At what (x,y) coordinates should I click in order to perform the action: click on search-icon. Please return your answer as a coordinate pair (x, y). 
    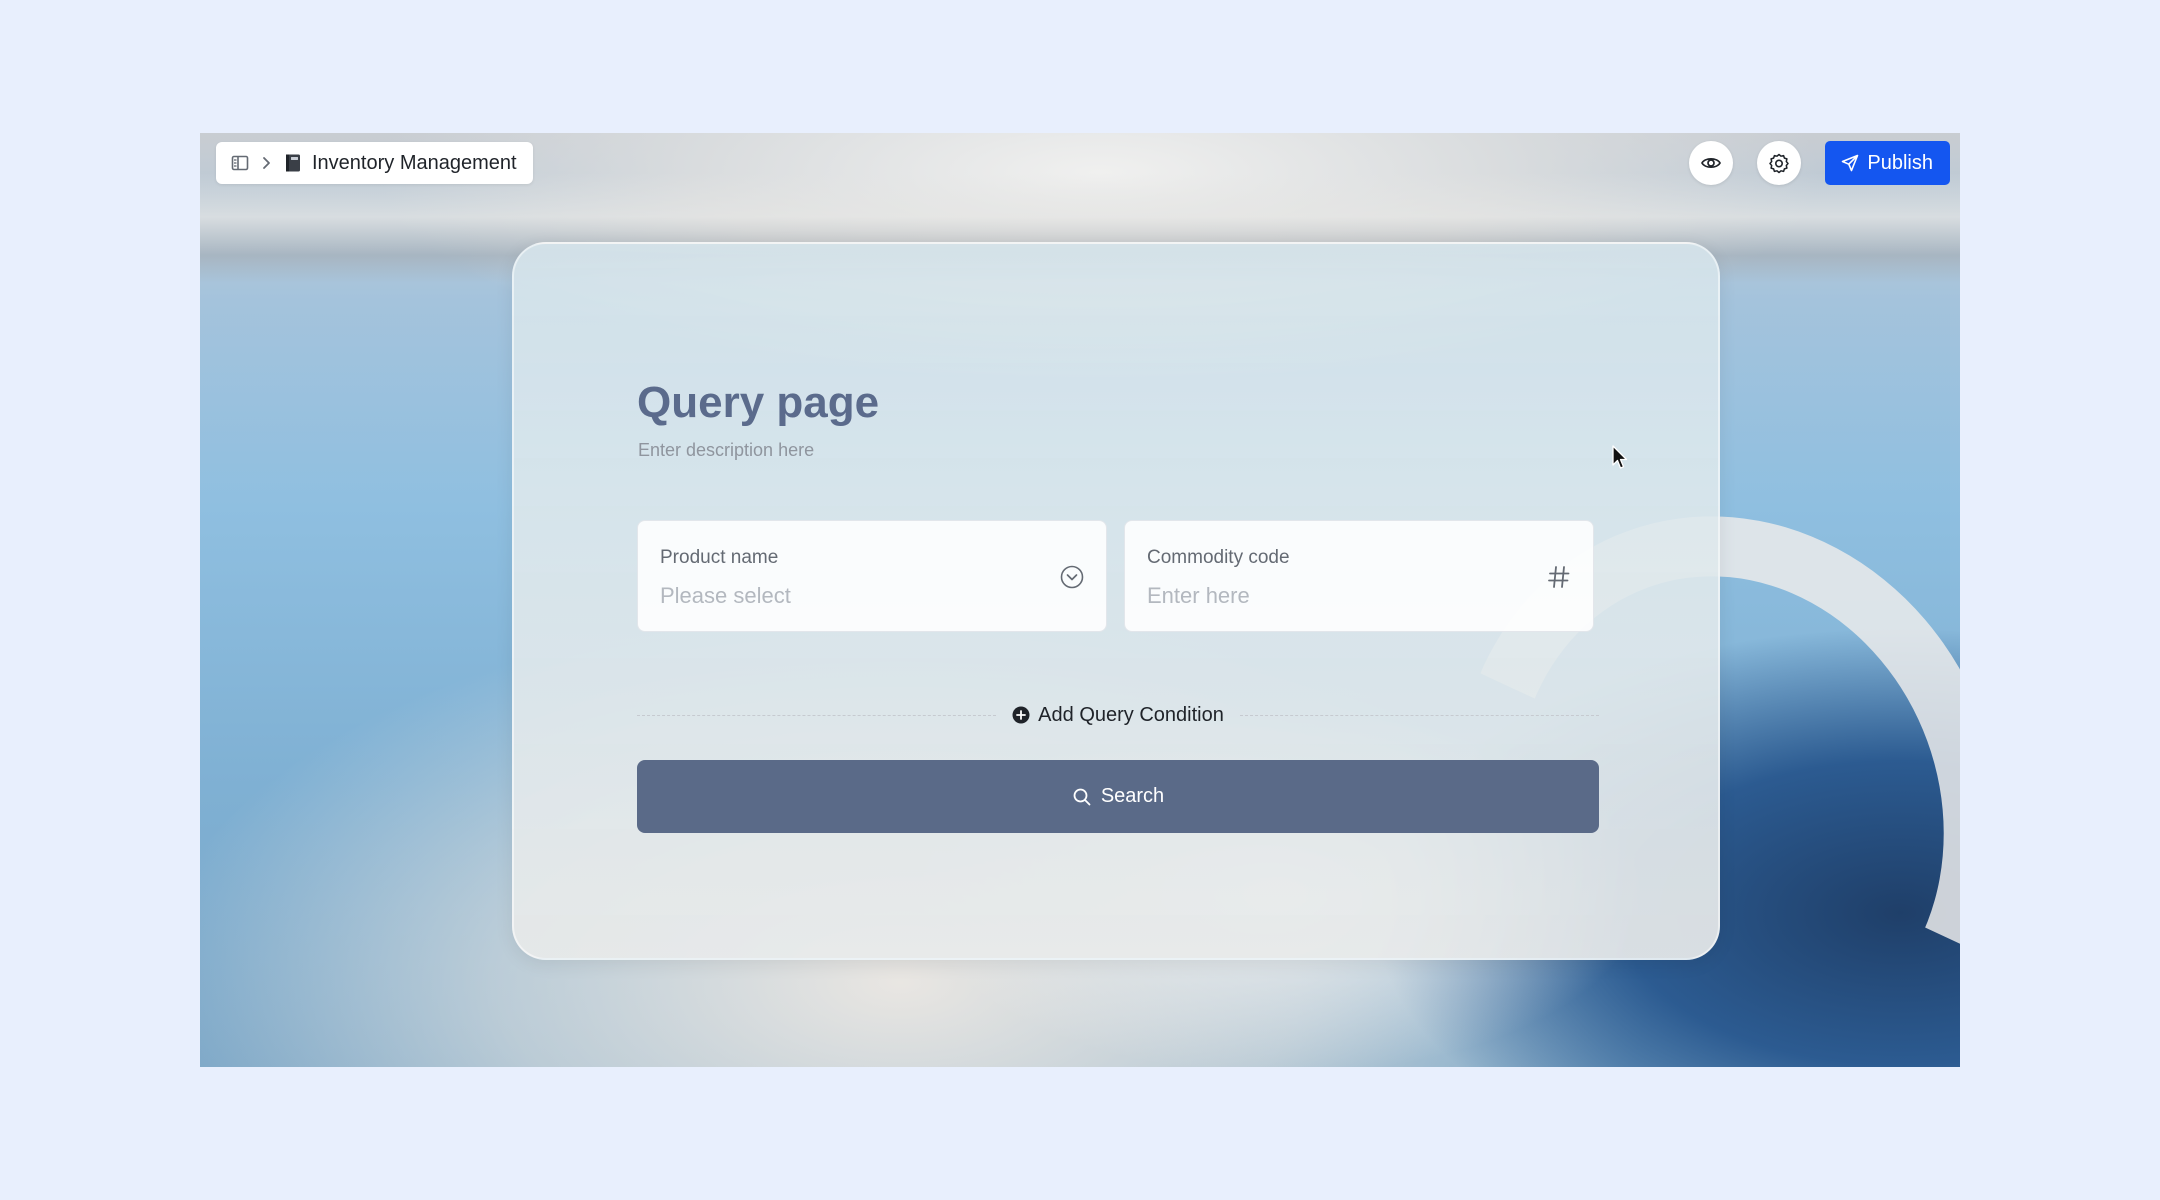
    Looking at the image, I should click on (1082, 797).